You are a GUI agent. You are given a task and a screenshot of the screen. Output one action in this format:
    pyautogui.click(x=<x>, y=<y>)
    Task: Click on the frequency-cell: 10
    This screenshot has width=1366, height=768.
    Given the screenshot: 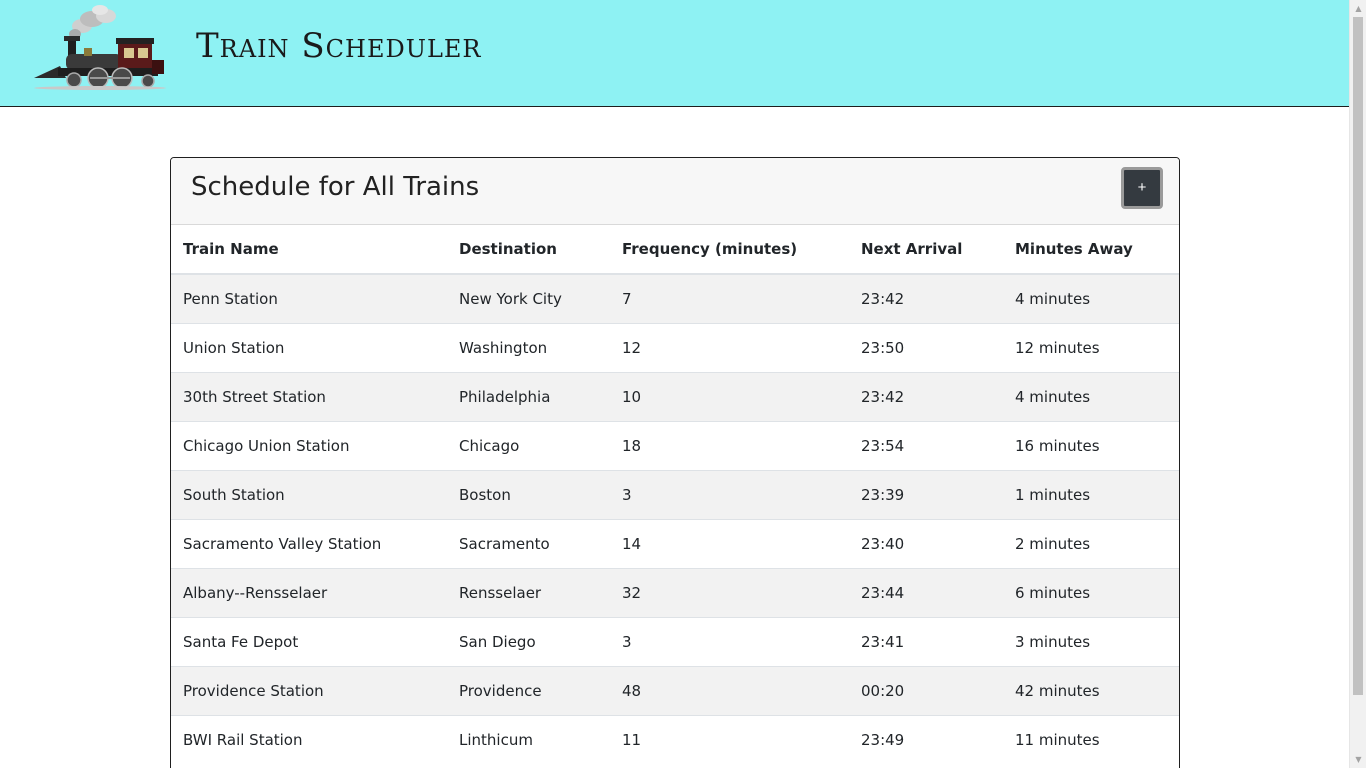 What is the action you would take?
    pyautogui.click(x=729, y=397)
    